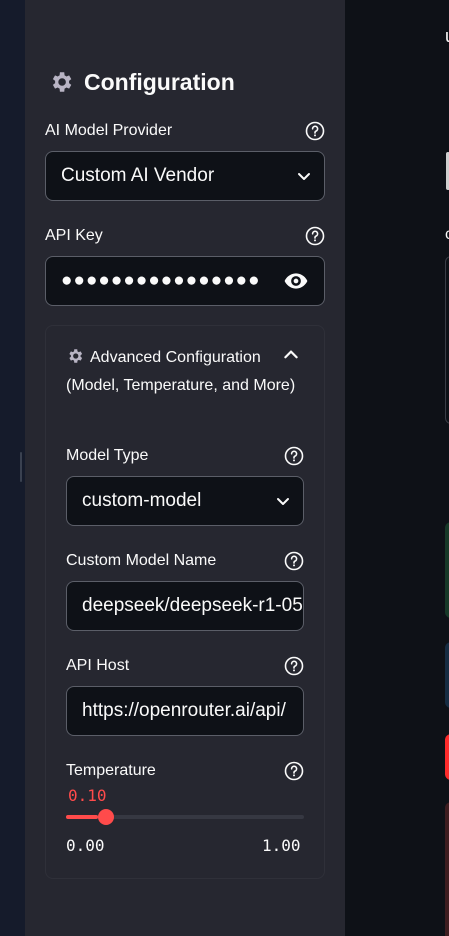 Image resolution: width=449 pixels, height=936 pixels. Describe the element at coordinates (185, 456) in the screenshot. I see `model-type-label-row: Model Type` at that location.